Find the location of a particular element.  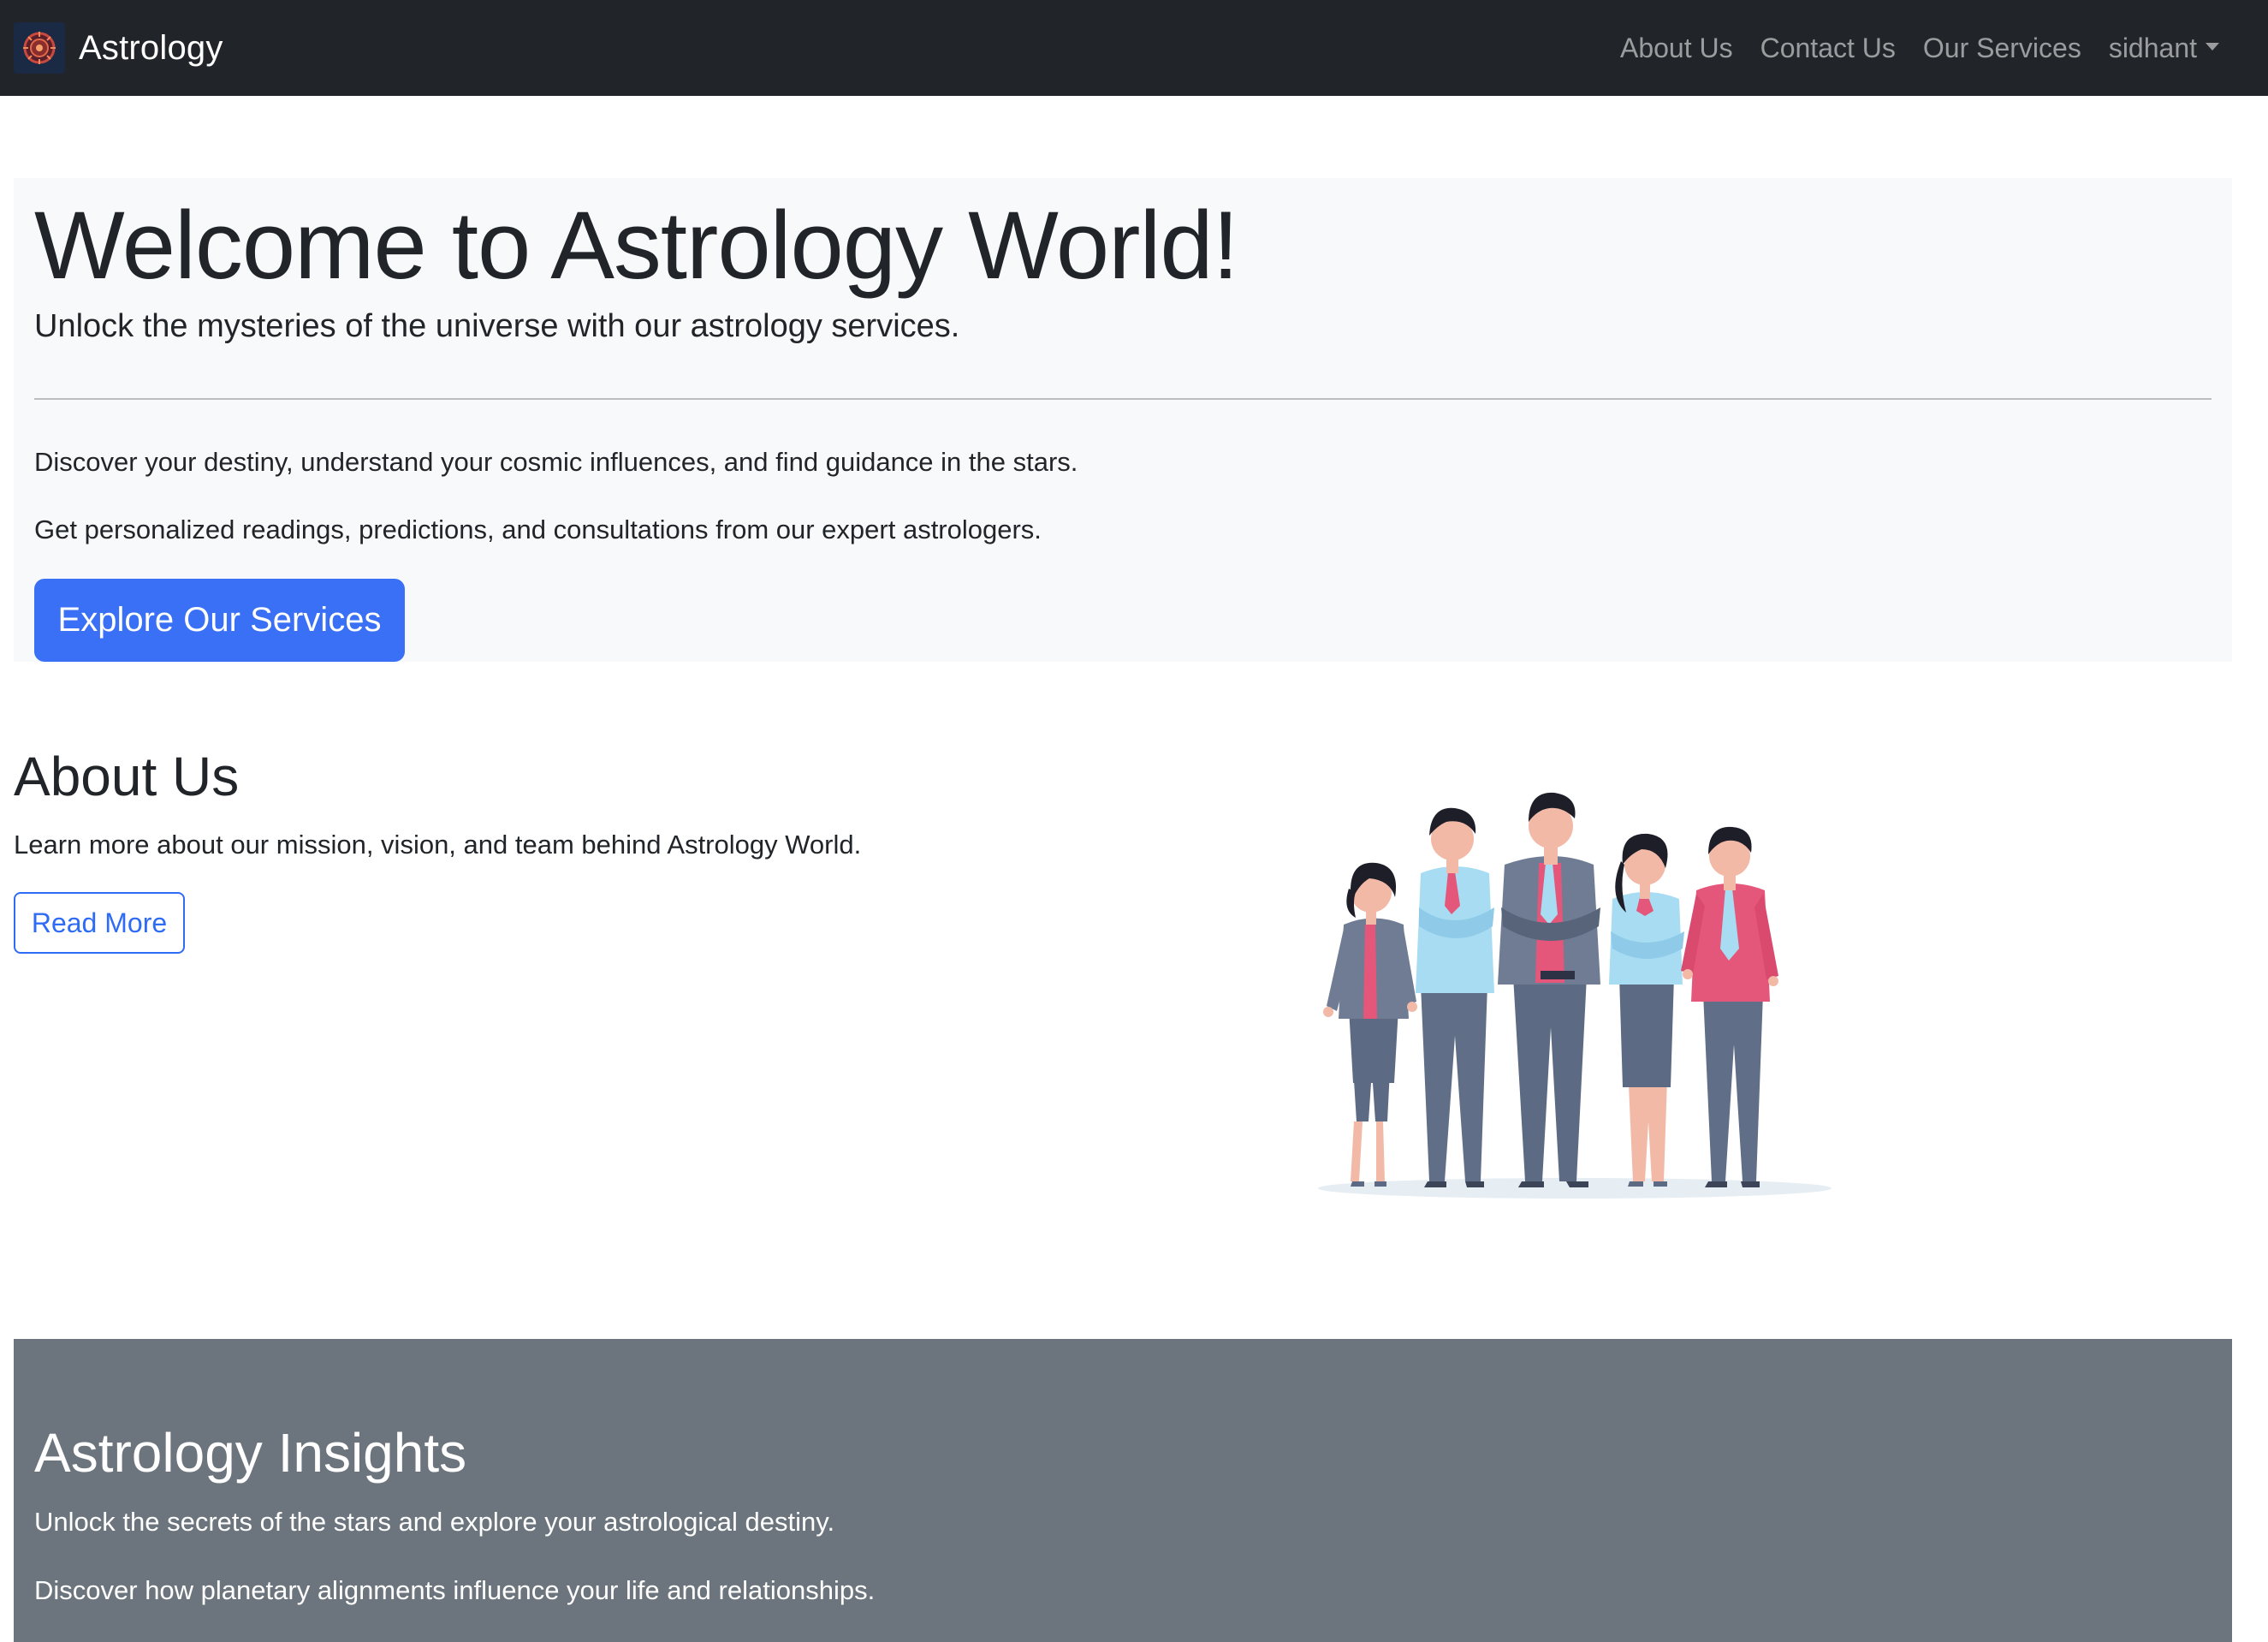

insights-title: Astrology Insights is located at coordinates (250, 1453).